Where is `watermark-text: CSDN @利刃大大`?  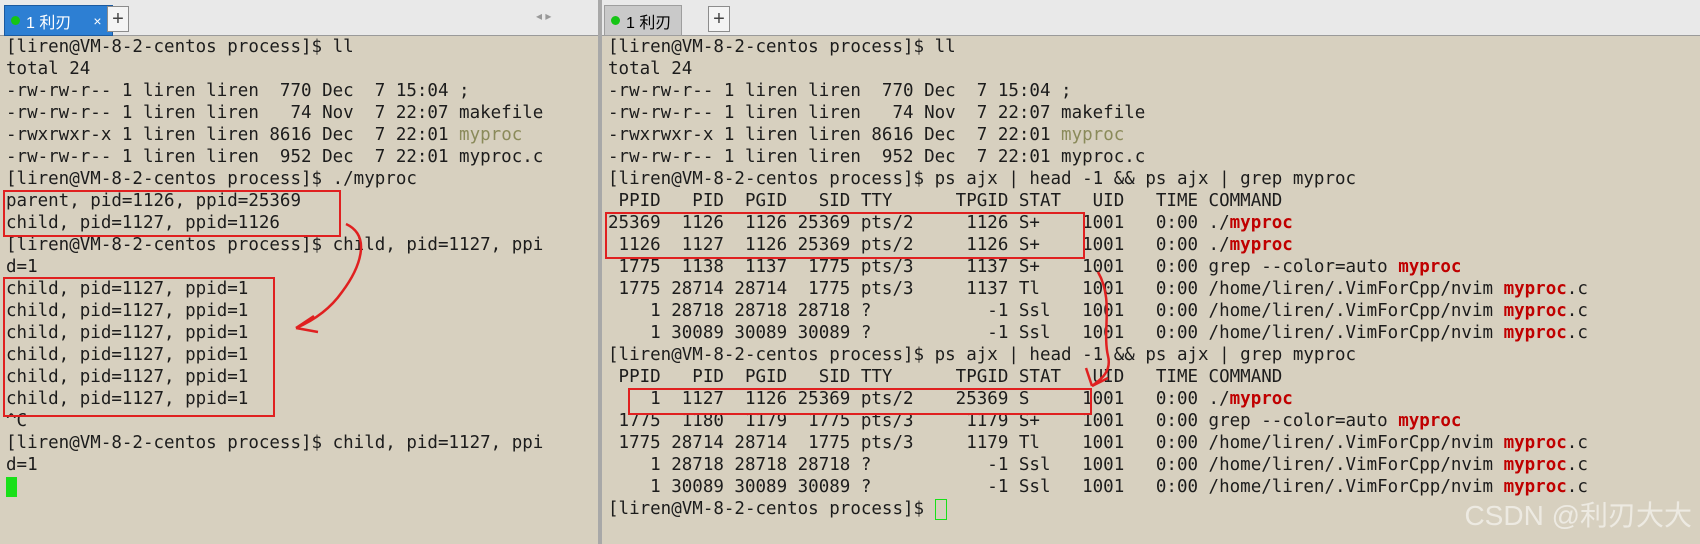
watermark-text: CSDN @利刃大大 is located at coordinates (1578, 515).